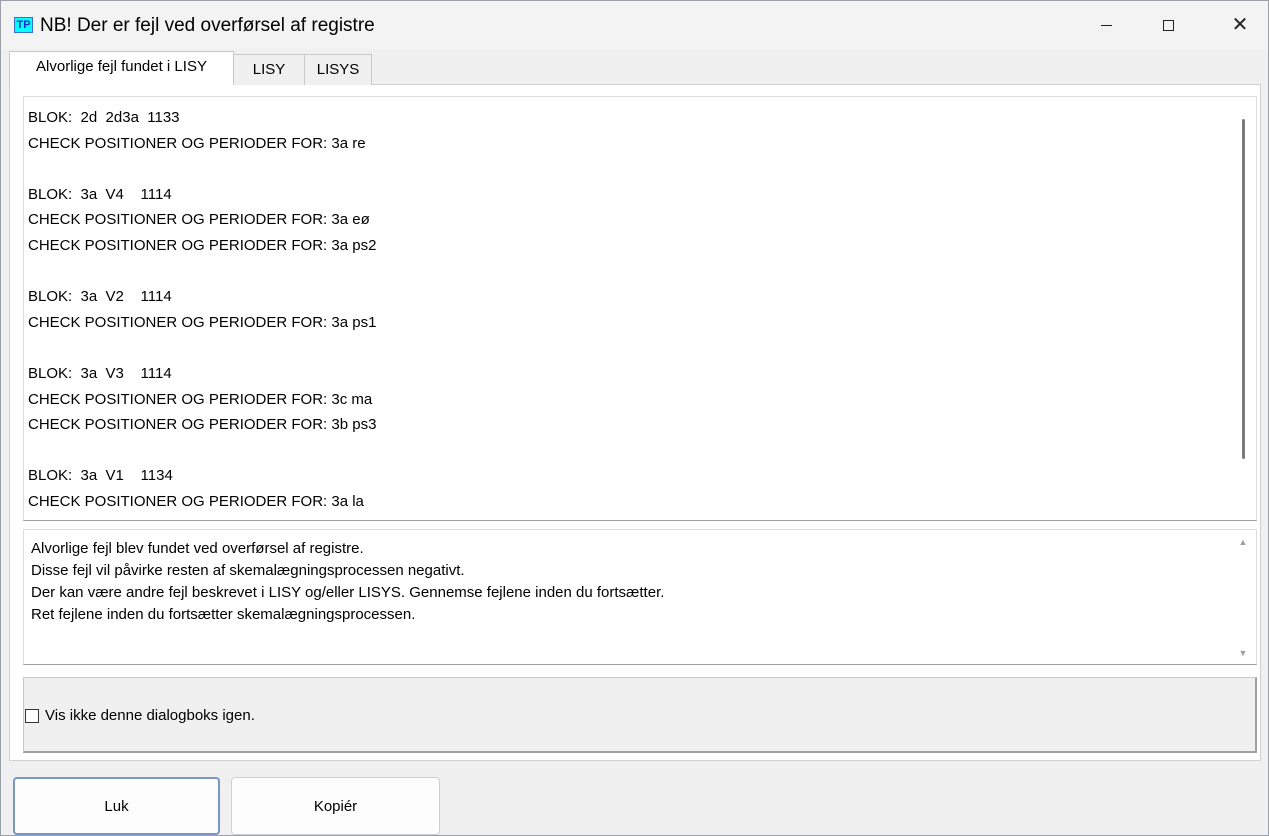  I want to click on scroll-down-icon: ▼, so click(1243, 653).